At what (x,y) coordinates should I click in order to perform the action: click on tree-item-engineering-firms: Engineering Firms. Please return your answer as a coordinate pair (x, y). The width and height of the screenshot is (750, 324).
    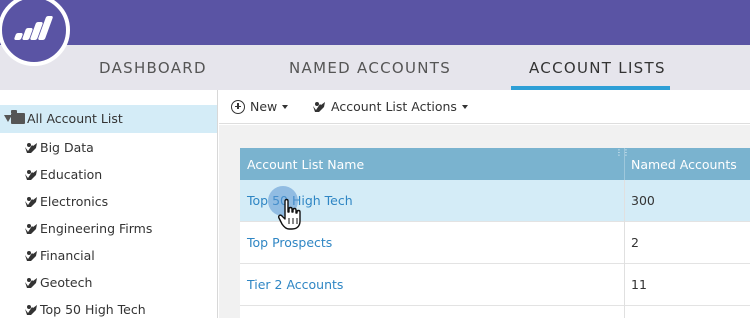
    Looking at the image, I should click on (108, 229).